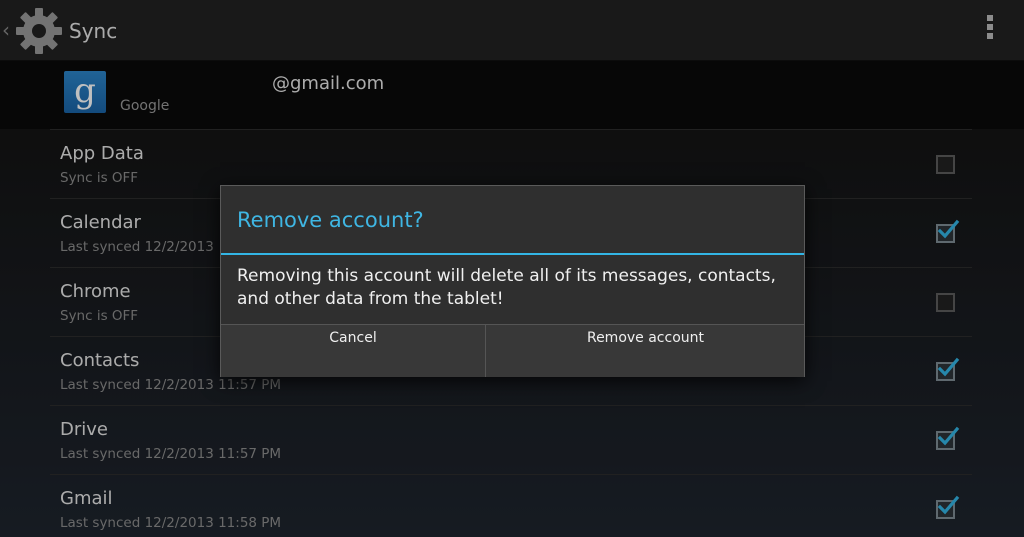 This screenshot has height=537, width=1024. What do you see at coordinates (353, 351) in the screenshot?
I see `cancel-button: Cancel` at bounding box center [353, 351].